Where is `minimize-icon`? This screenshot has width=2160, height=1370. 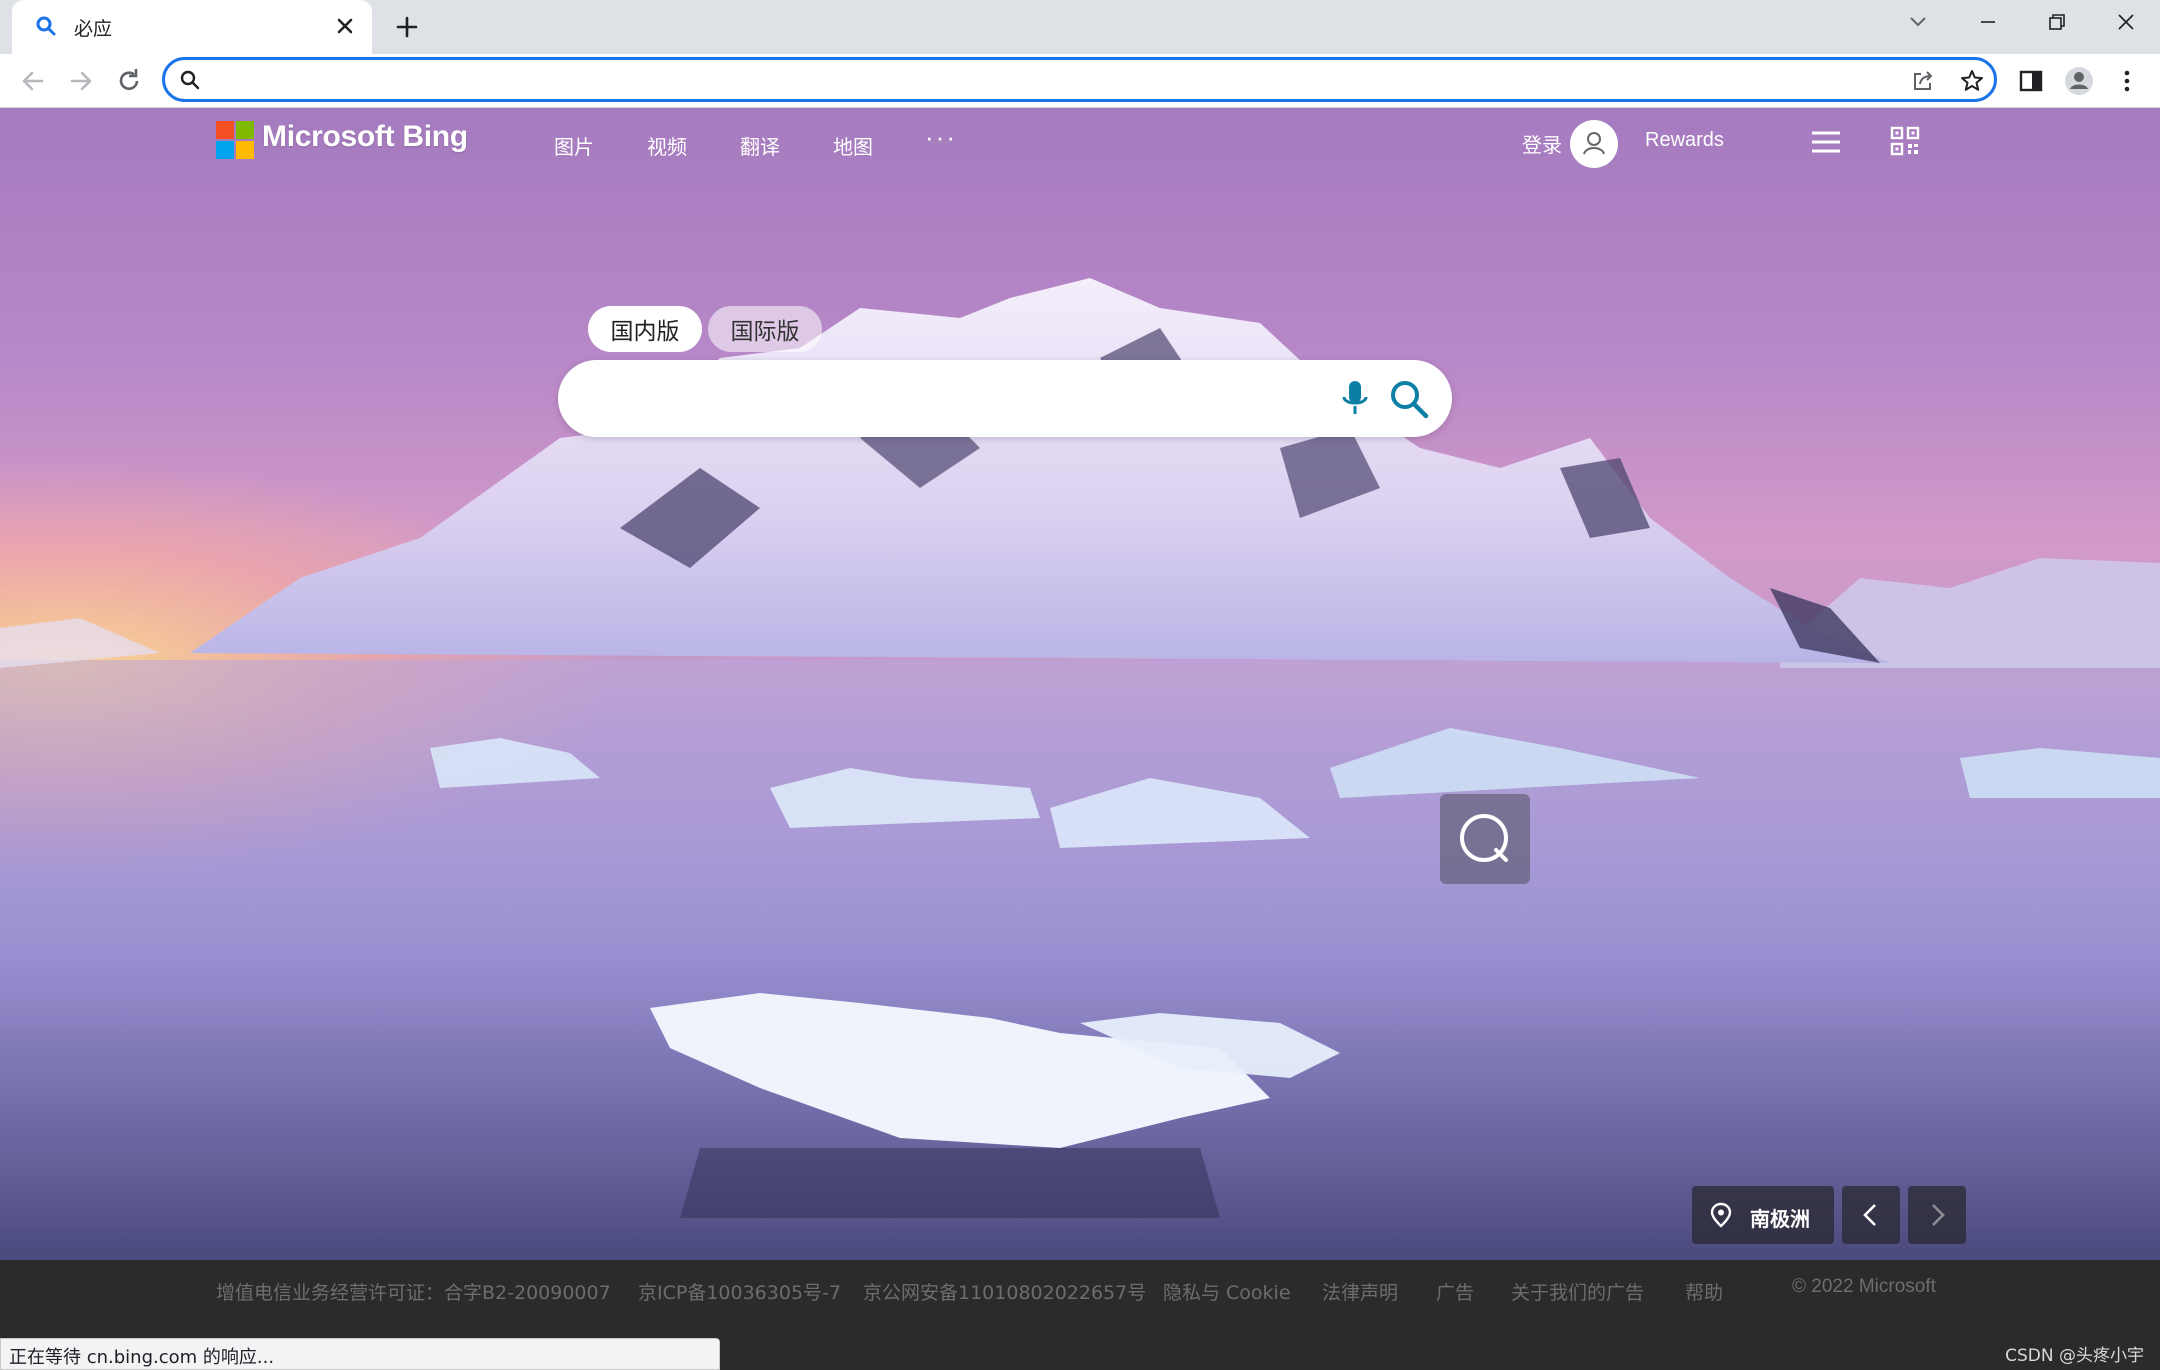 minimize-icon is located at coordinates (1988, 22).